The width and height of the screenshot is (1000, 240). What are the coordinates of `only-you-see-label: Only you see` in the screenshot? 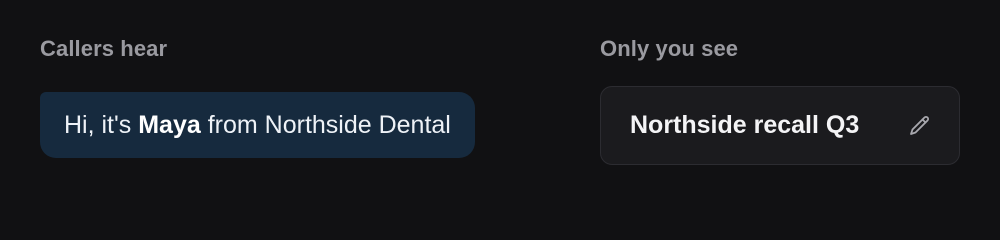 It's located at (669, 48).